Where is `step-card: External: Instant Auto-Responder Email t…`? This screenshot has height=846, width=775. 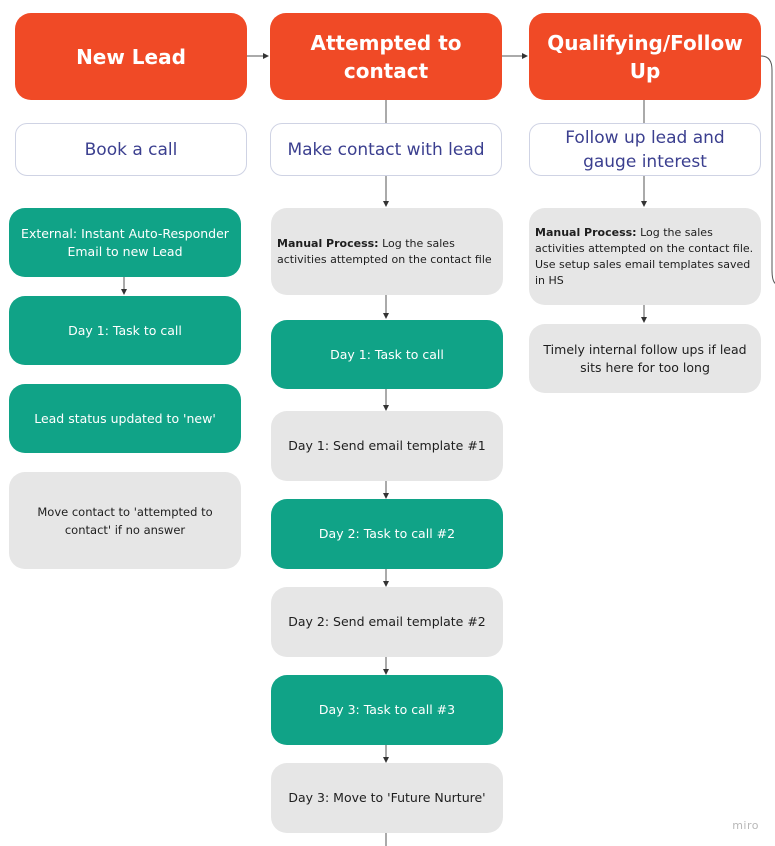
step-card: External: Instant Auto-Responder Email t… is located at coordinates (125, 242).